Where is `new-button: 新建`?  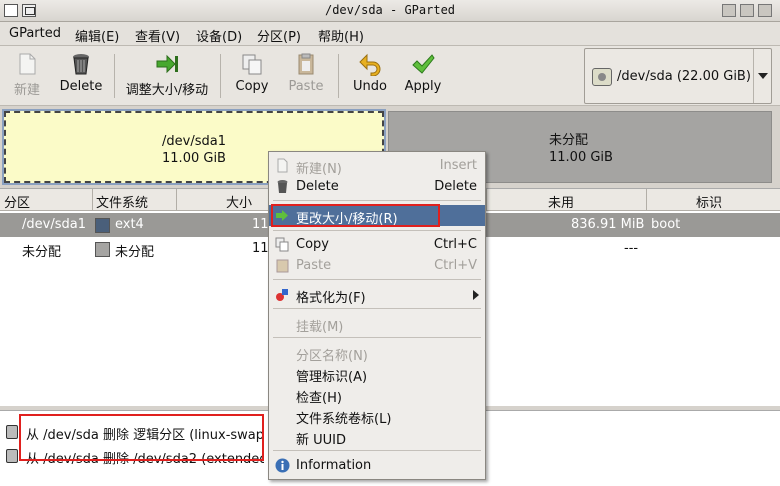
new-button: 新建 is located at coordinates (27, 76).